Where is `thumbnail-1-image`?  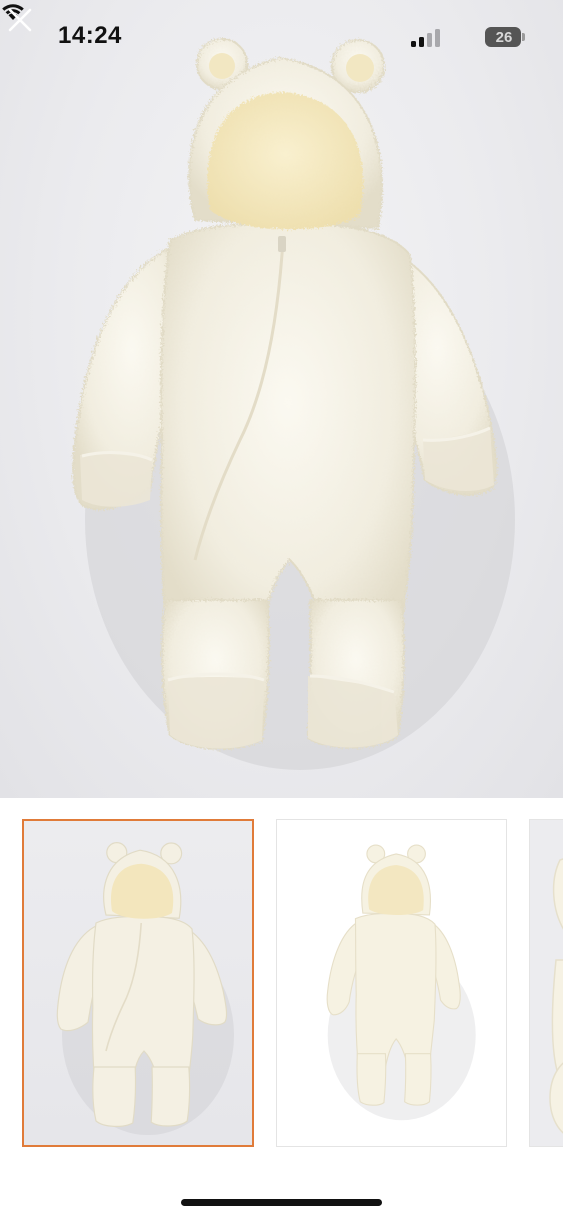 thumbnail-1-image is located at coordinates (145, 988).